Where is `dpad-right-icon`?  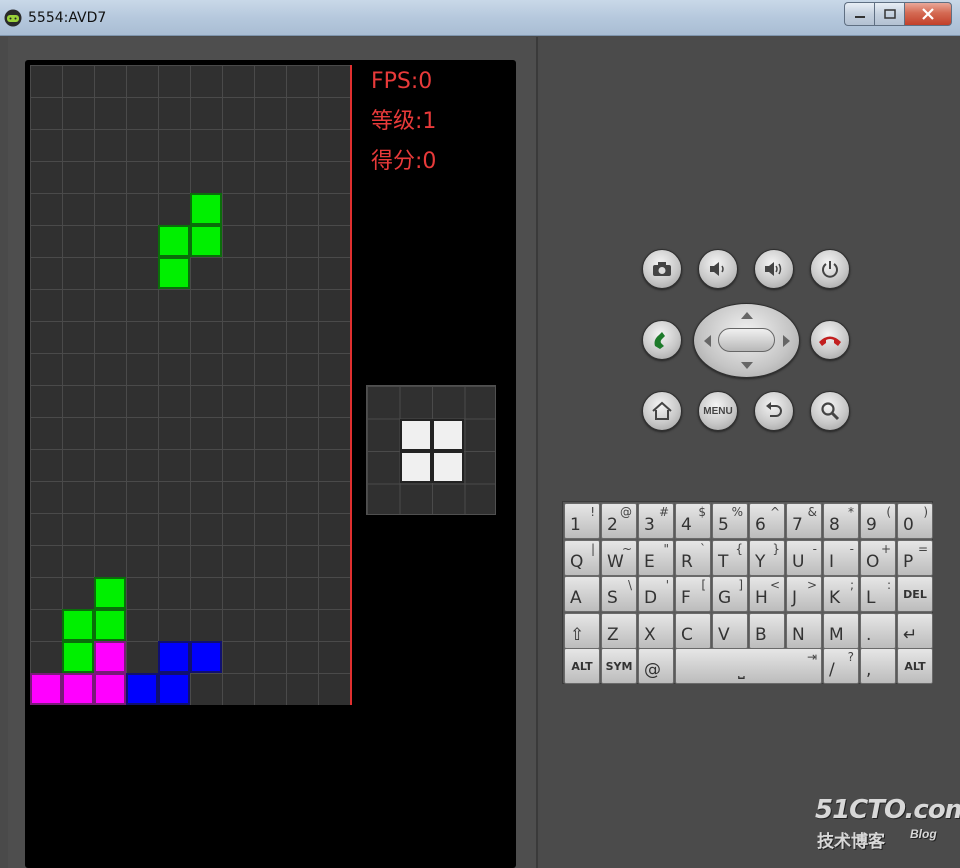 dpad-right-icon is located at coordinates (786, 341).